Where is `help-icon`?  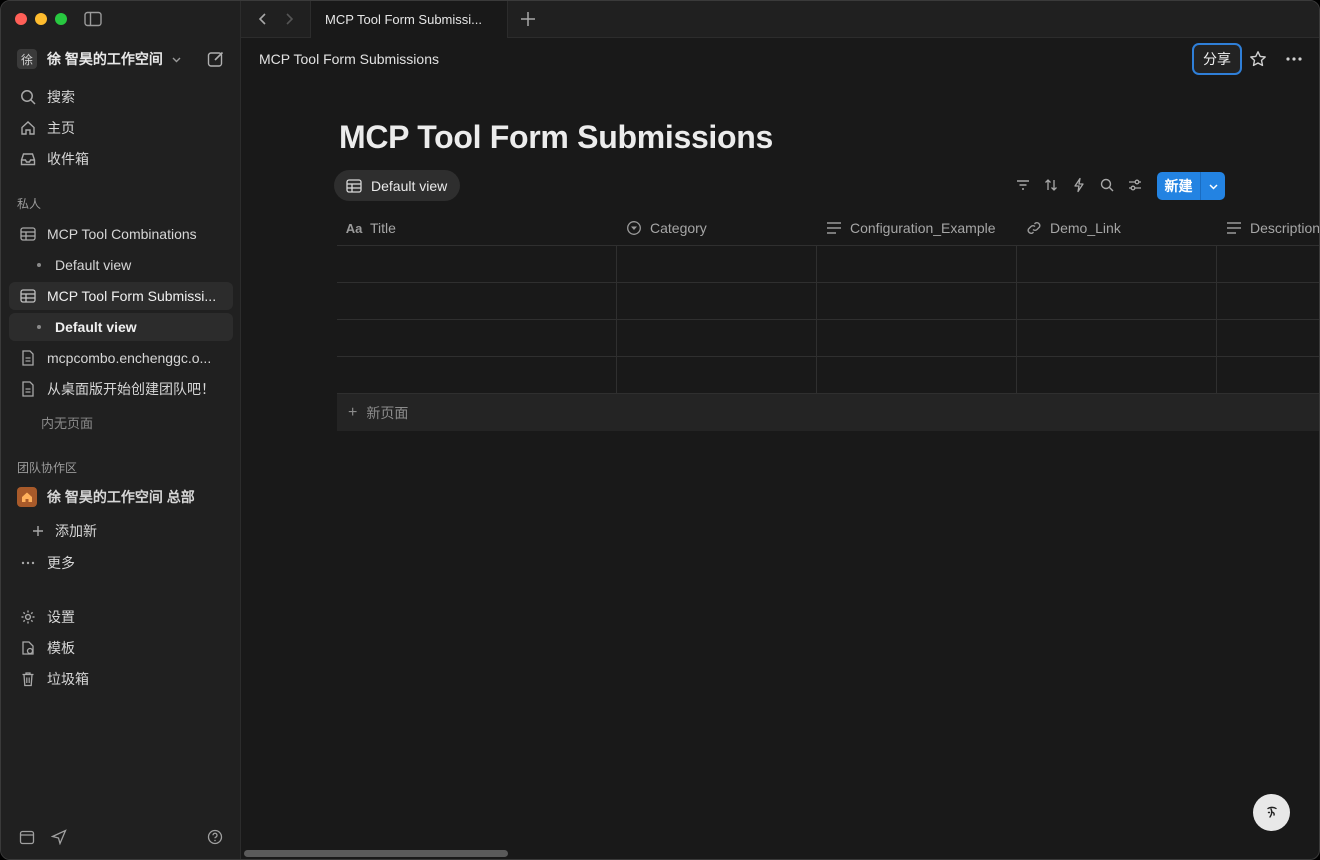 help-icon is located at coordinates (216, 838).